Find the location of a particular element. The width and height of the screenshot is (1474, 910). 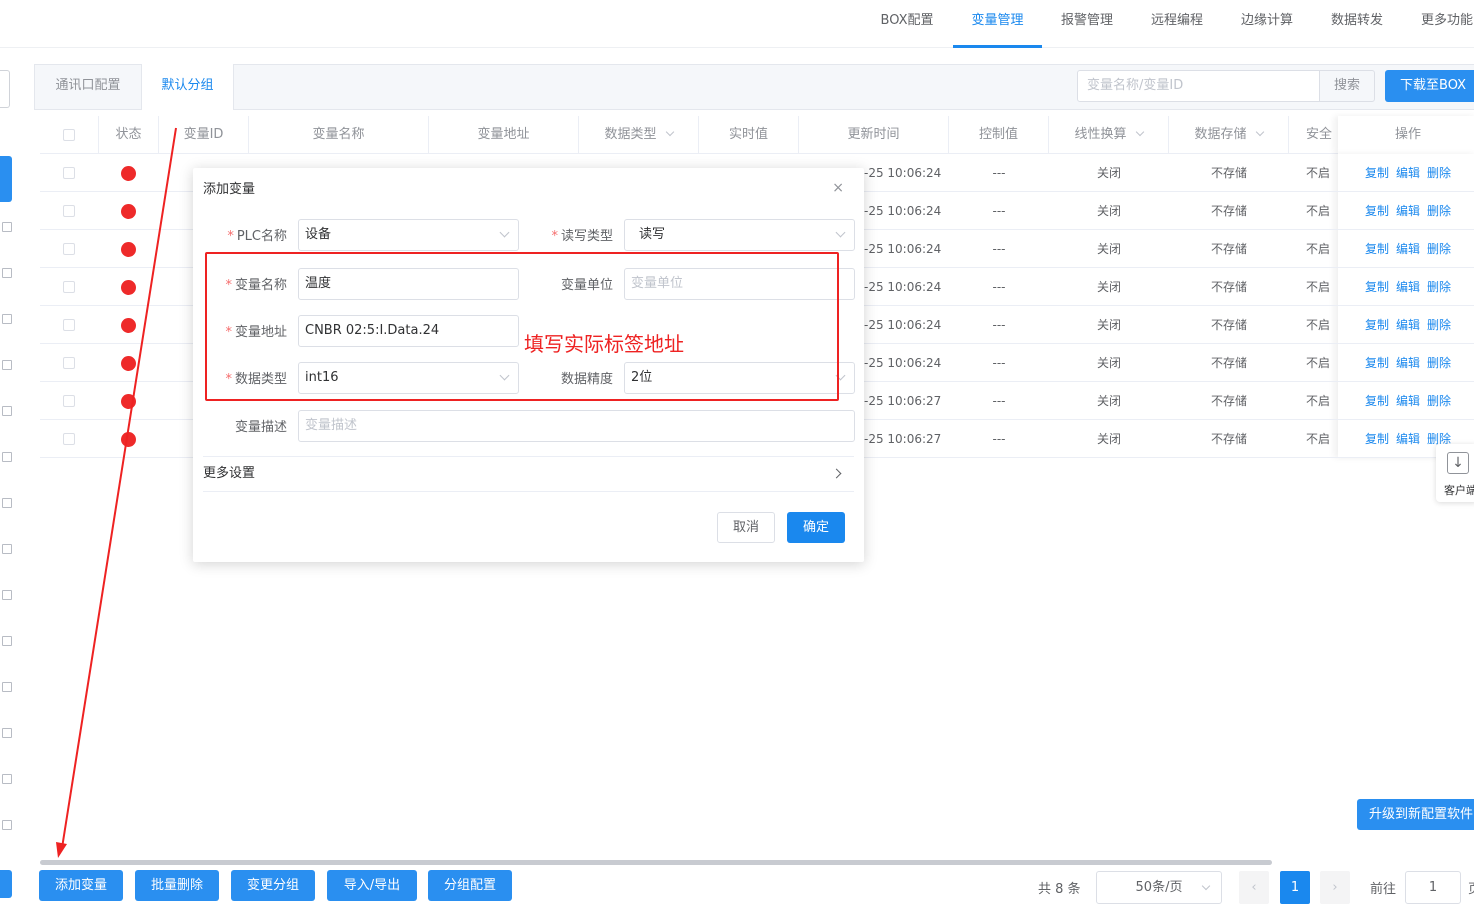

prev-page-button: ‹ is located at coordinates (1254, 887).